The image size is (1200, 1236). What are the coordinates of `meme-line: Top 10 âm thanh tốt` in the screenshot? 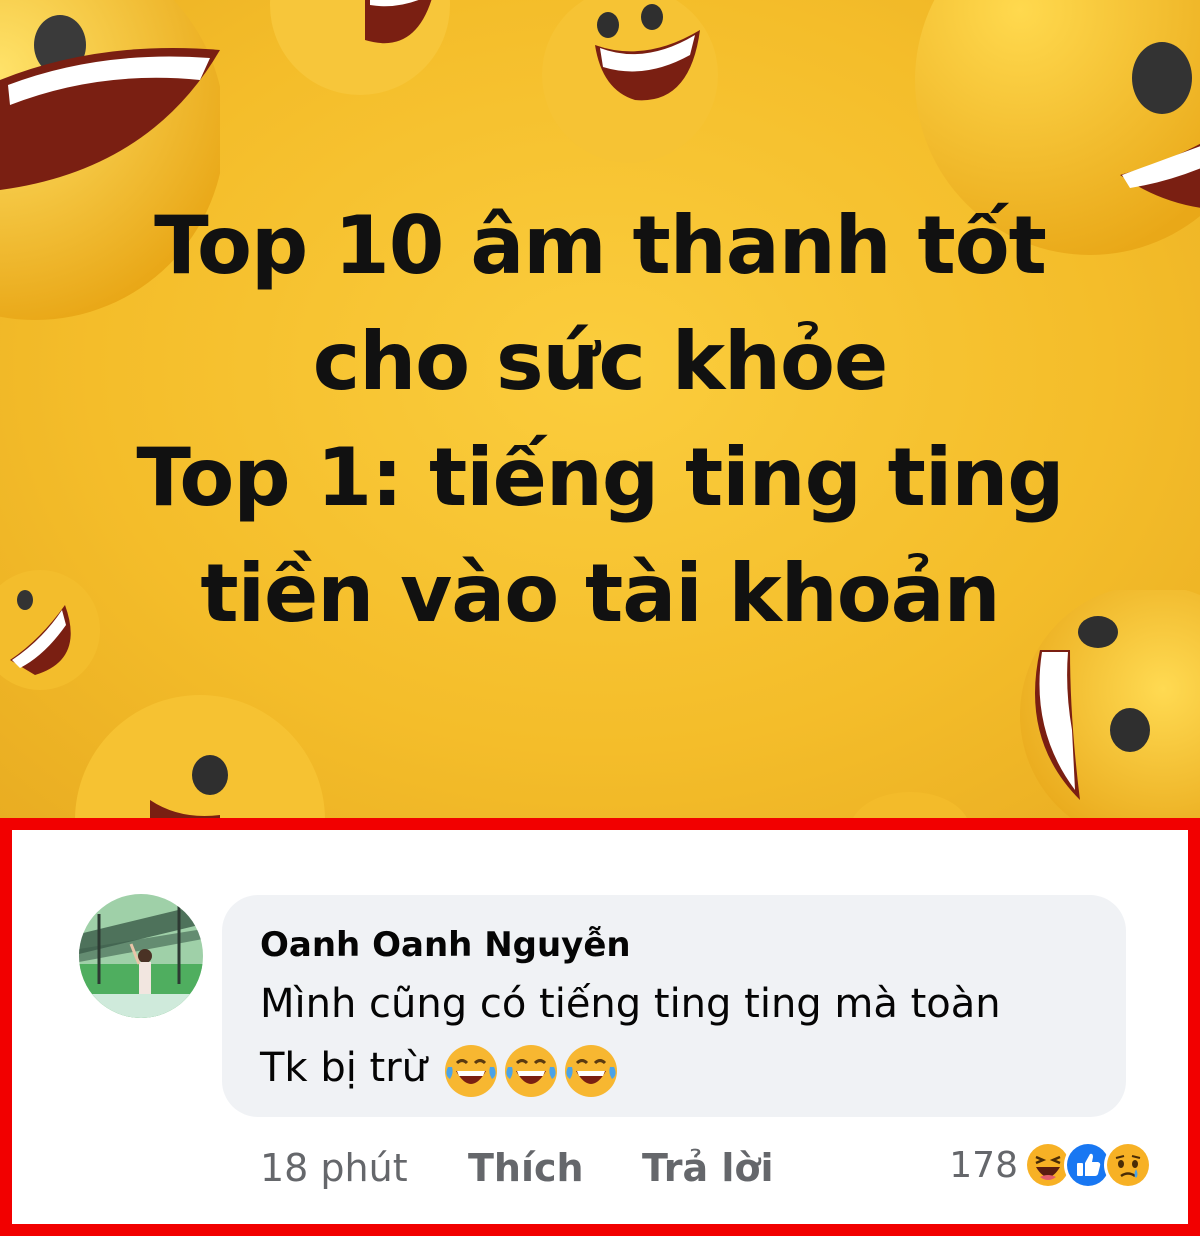 It's located at (600, 245).